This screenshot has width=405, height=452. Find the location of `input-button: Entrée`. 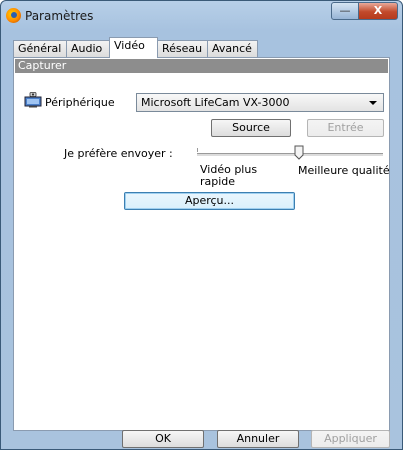

input-button: Entrée is located at coordinates (345, 128).